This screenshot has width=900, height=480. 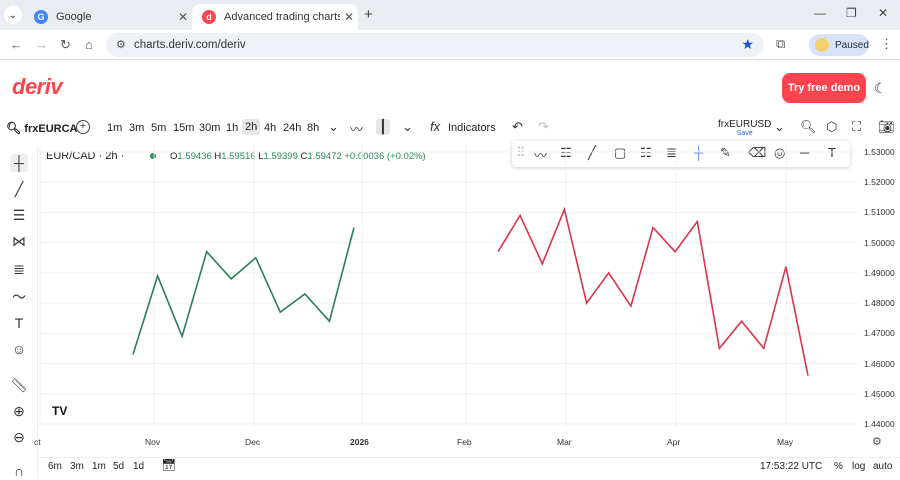 I want to click on zoom-in-icon: ⊕, so click(x=19, y=411).